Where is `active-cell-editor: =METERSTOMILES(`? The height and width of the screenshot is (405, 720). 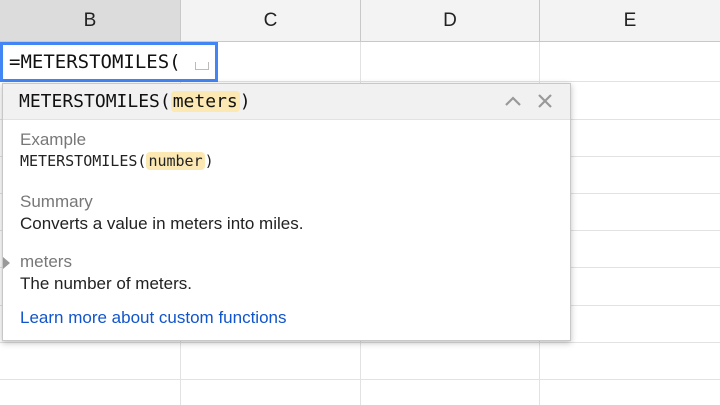 active-cell-editor: =METERSTOMILES( is located at coordinates (109, 62).